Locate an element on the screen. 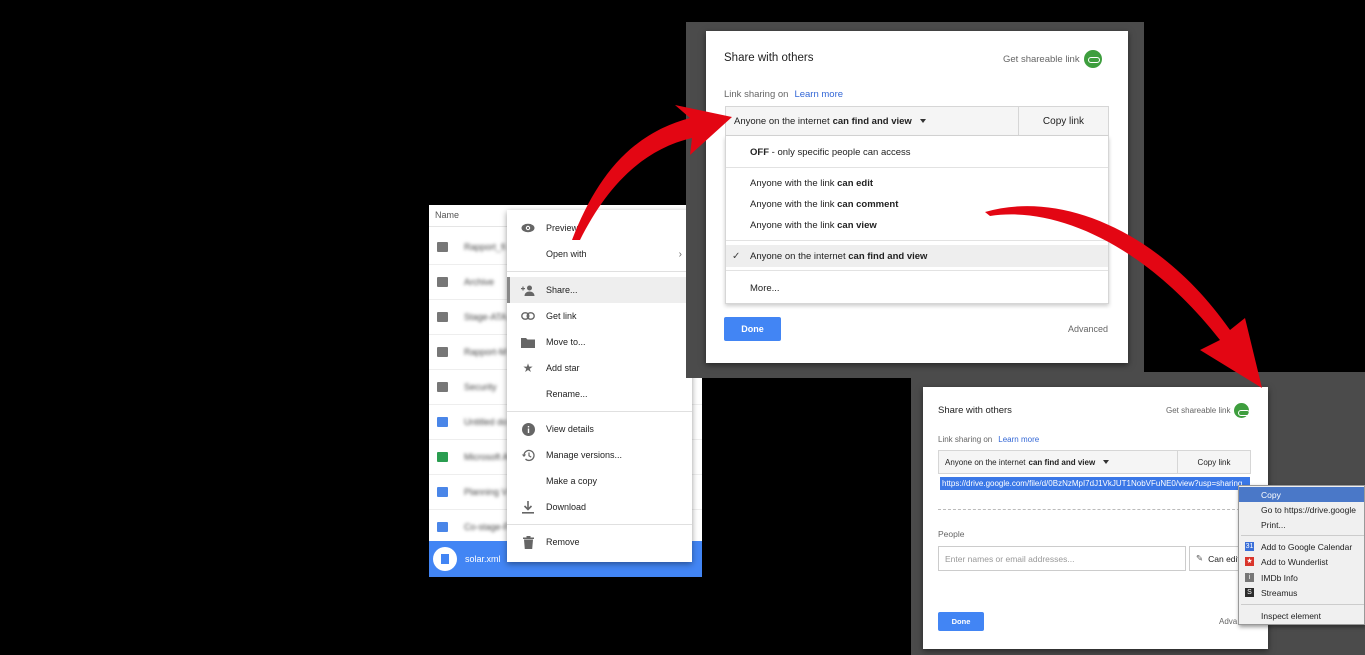  shared-folder-icon is located at coordinates (442, 387).